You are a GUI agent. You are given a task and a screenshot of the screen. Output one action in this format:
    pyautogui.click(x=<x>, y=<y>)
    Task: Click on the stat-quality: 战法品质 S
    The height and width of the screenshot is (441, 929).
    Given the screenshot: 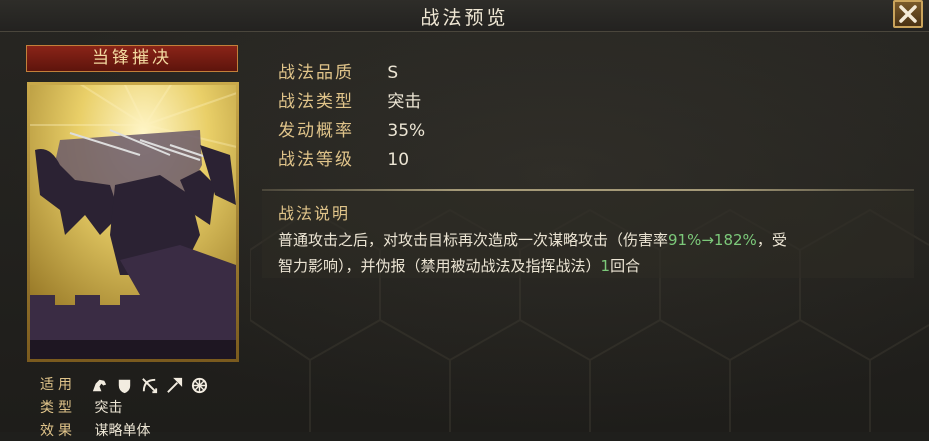 What is the action you would take?
    pyautogui.click(x=338, y=73)
    